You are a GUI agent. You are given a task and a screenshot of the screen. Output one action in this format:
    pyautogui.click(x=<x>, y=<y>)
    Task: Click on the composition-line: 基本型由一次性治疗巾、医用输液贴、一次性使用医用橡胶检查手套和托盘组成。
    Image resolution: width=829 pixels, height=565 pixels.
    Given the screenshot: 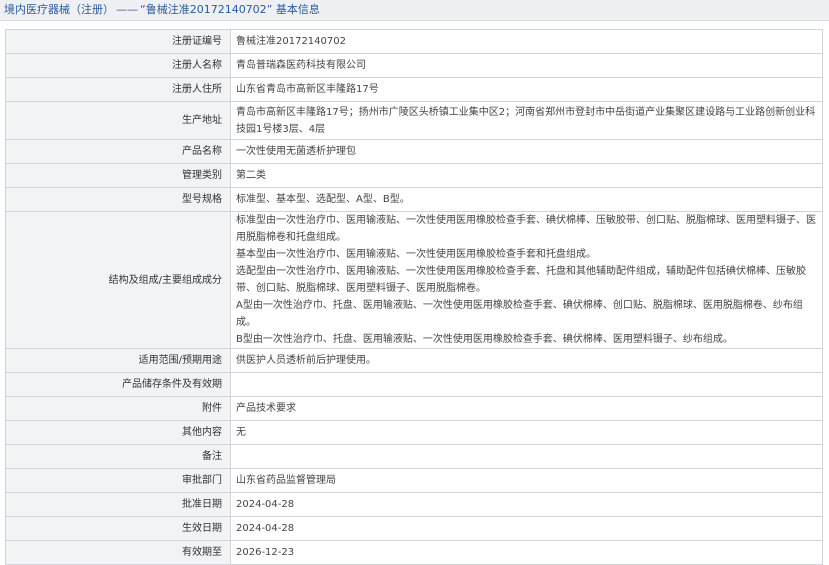 What is the action you would take?
    pyautogui.click(x=416, y=254)
    